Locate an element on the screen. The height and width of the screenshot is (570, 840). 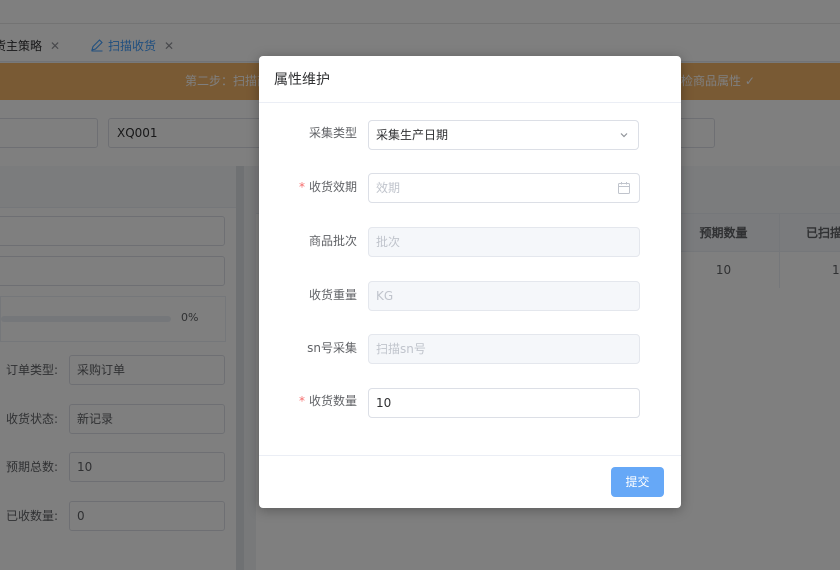
collect-type-label: 采集类型 is located at coordinates (332, 133).